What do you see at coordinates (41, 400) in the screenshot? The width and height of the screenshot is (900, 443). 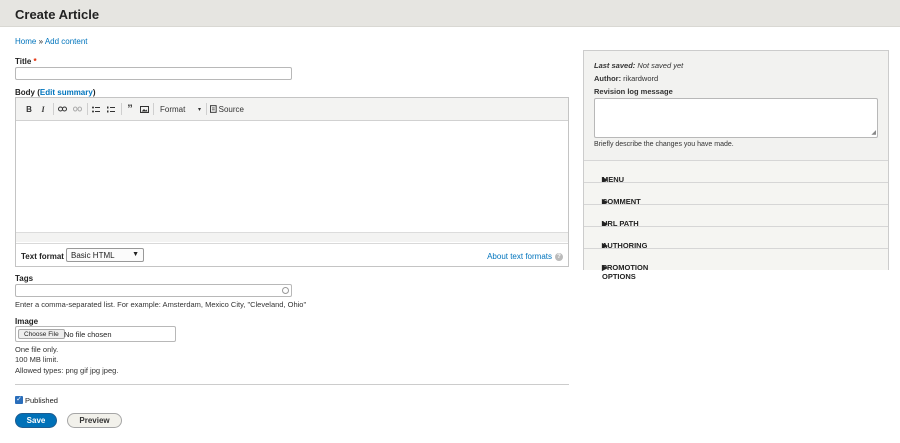 I see `published-label: Published` at bounding box center [41, 400].